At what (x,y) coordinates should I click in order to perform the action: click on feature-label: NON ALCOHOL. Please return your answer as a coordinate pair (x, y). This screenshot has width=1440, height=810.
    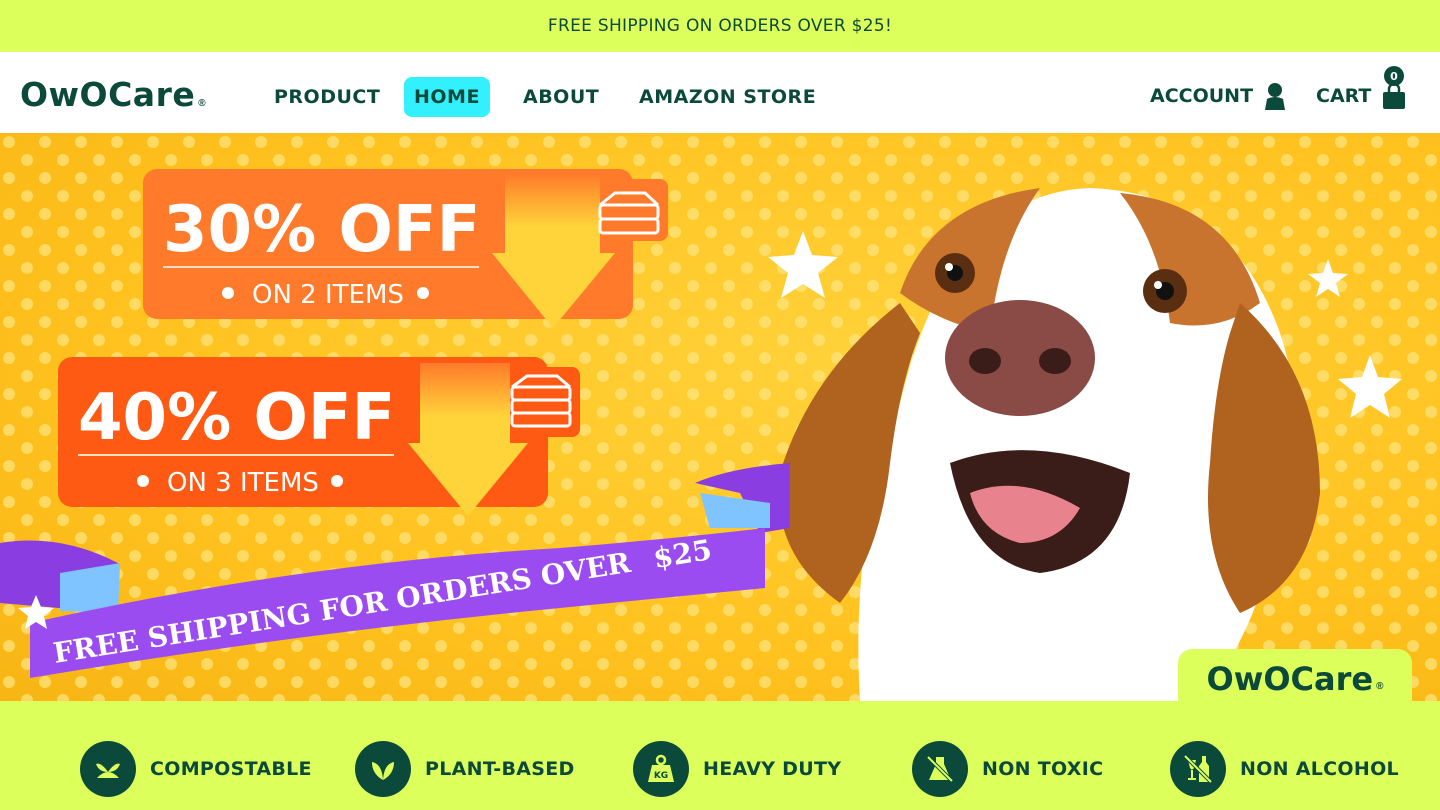
    Looking at the image, I should click on (1319, 769).